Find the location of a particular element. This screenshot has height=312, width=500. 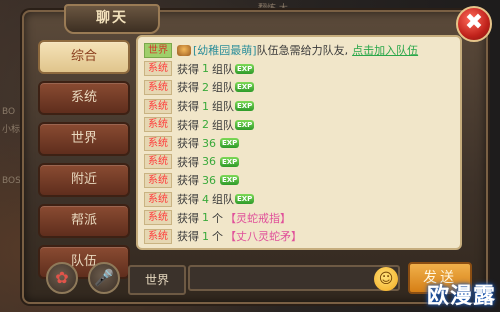

watermark: 欧漫露 is located at coordinates (461, 296).